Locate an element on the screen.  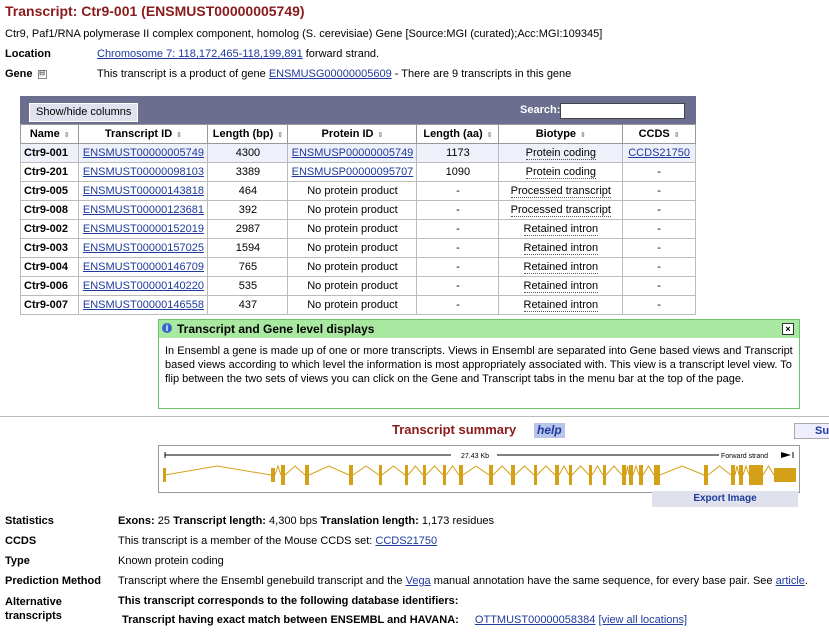
table-cell: 535 is located at coordinates (248, 286).